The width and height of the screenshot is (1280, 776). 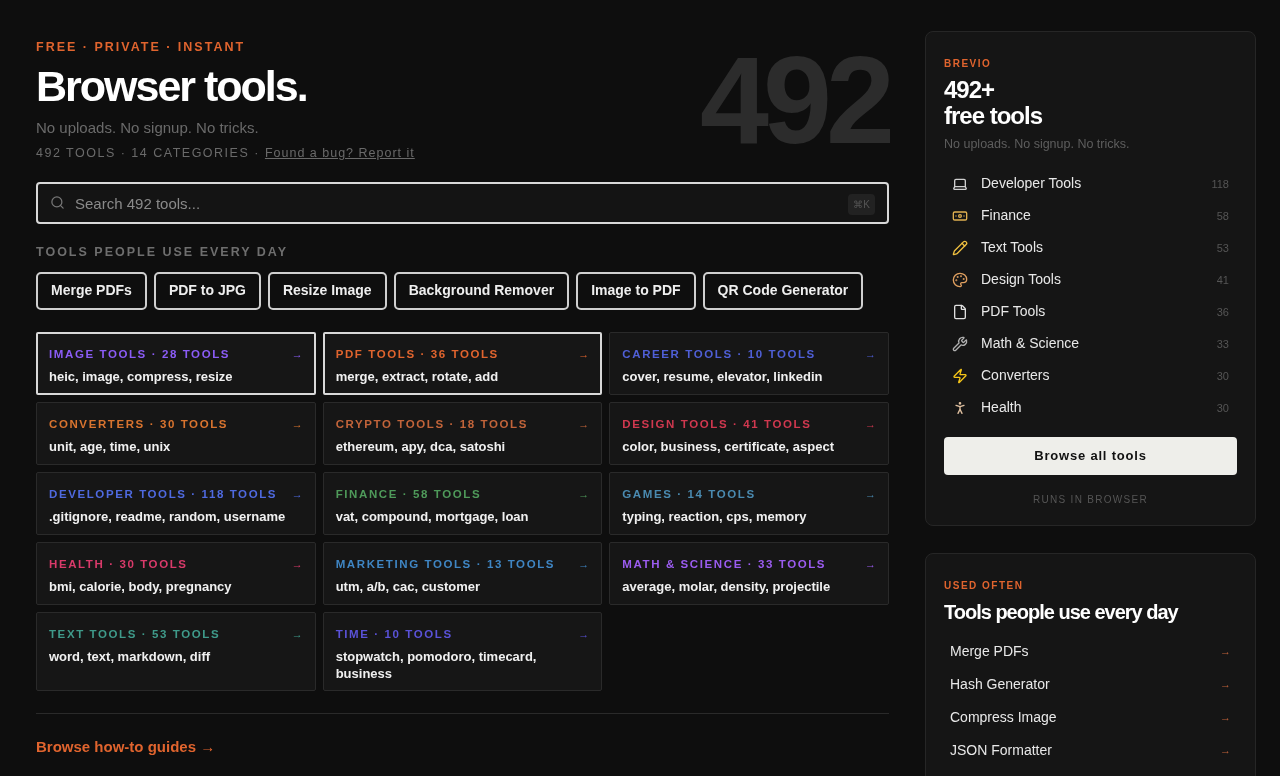 I want to click on tool-link: JSON Formatter →, so click(x=1090, y=750).